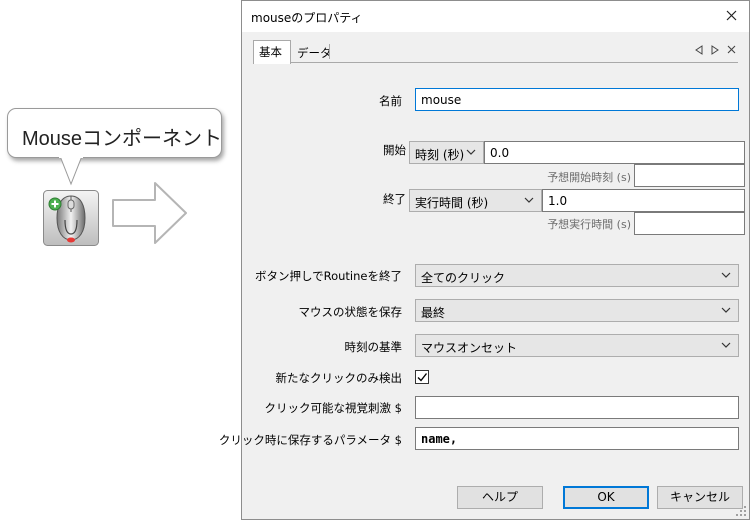 Image resolution: width=750 pixels, height=520 pixels. Describe the element at coordinates (310, 440) in the screenshot. I see `save-params-label: クリック時に保存するパラメータ $` at that location.